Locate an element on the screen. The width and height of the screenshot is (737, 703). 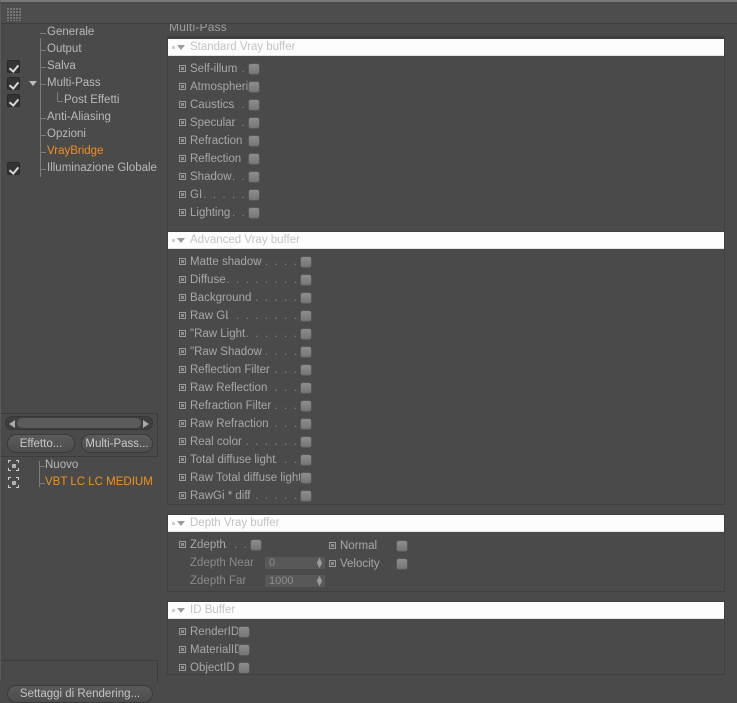
group-header: Standard Vray buffer is located at coordinates (446, 47).